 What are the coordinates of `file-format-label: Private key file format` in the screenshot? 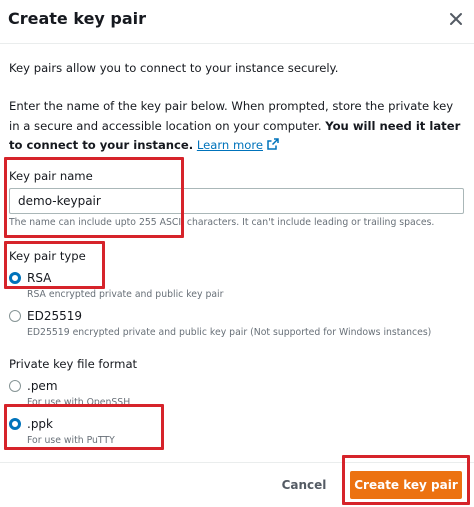 It's located at (73, 364).